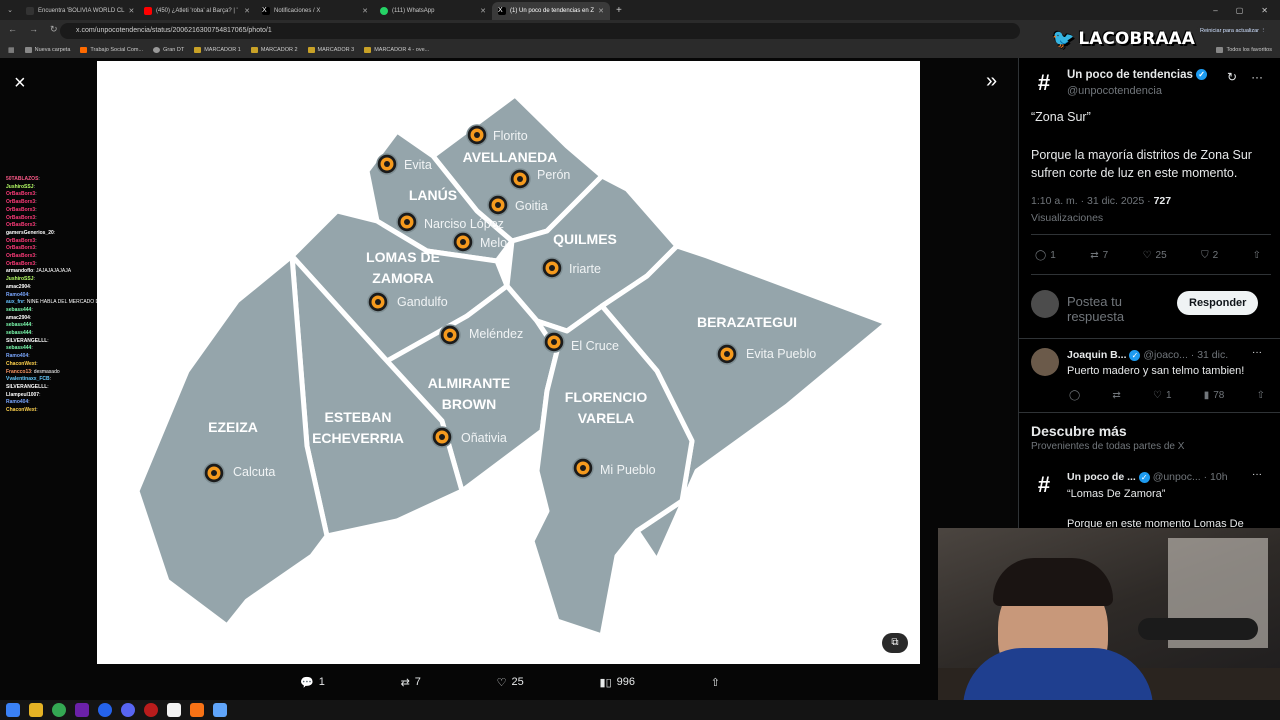 This screenshot has height=720, width=1280. What do you see at coordinates (510, 682) in the screenshot?
I see `like-action: ♡ 25` at bounding box center [510, 682].